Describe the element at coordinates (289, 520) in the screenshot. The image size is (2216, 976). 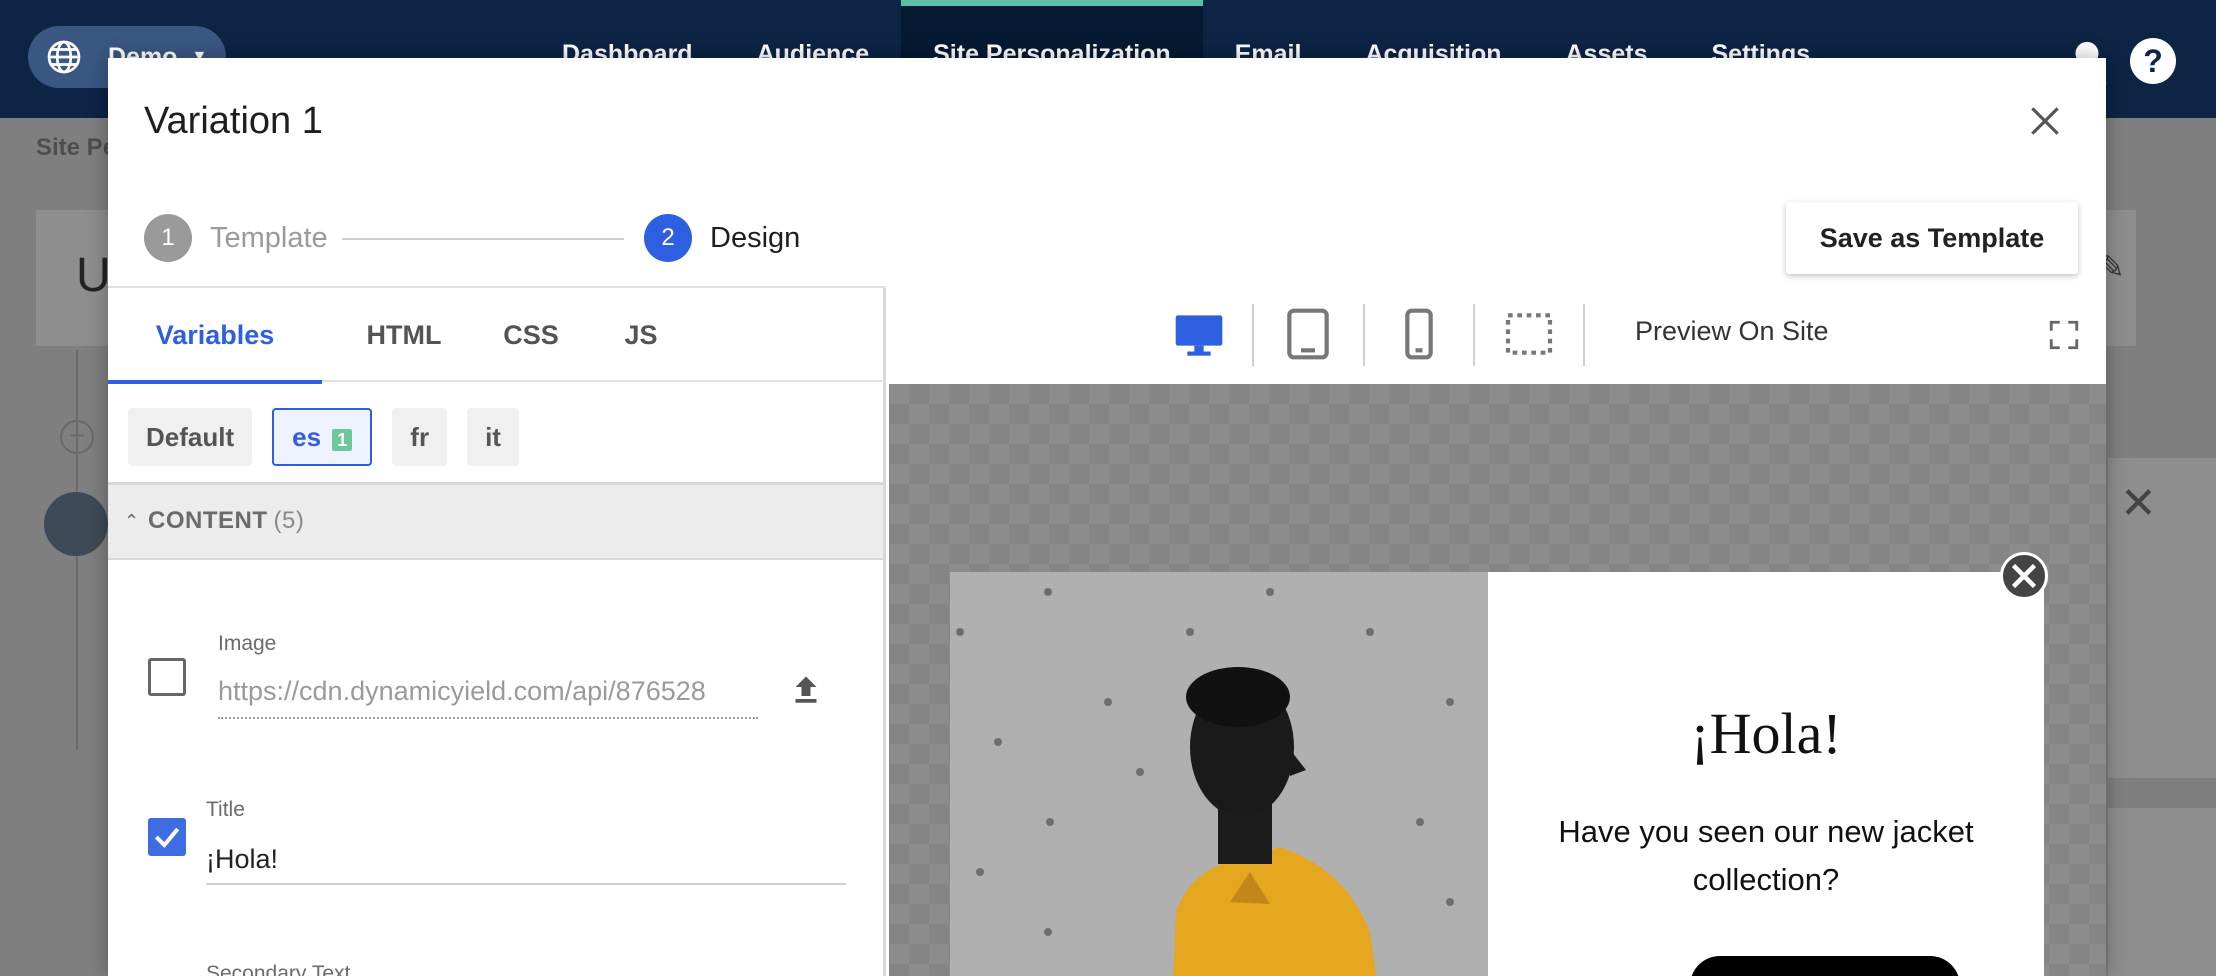
I see `content-count: (5)` at that location.